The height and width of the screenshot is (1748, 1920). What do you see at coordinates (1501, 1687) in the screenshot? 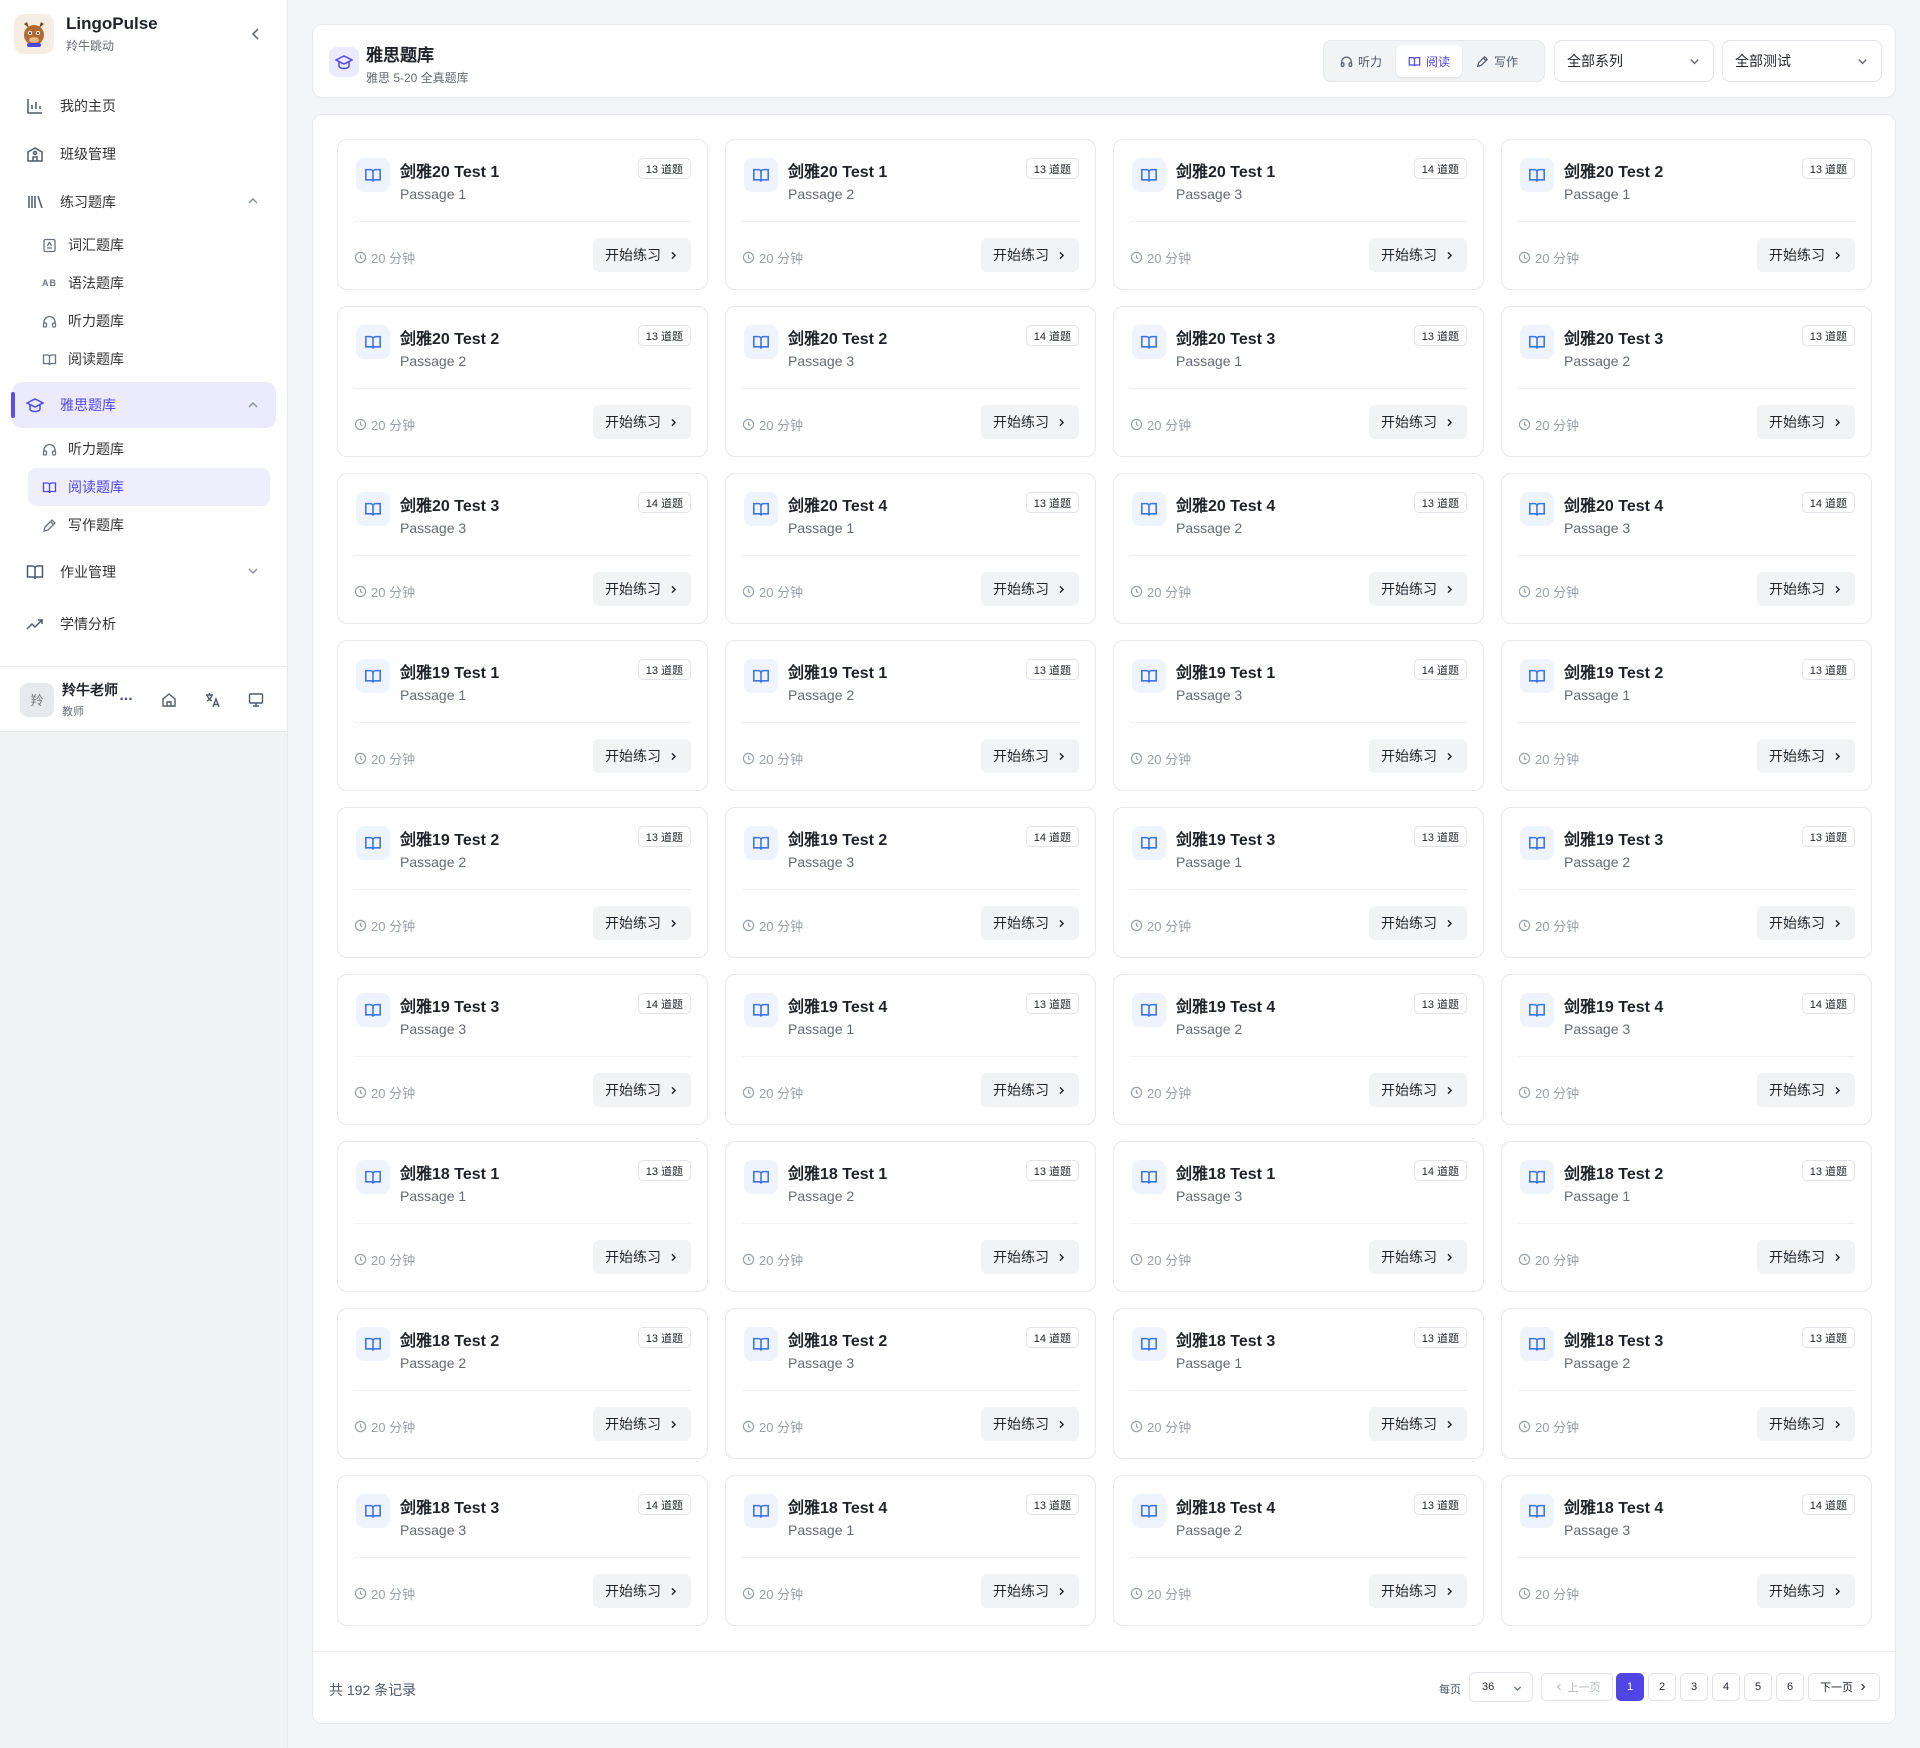
I see `per-page-select: 36` at bounding box center [1501, 1687].